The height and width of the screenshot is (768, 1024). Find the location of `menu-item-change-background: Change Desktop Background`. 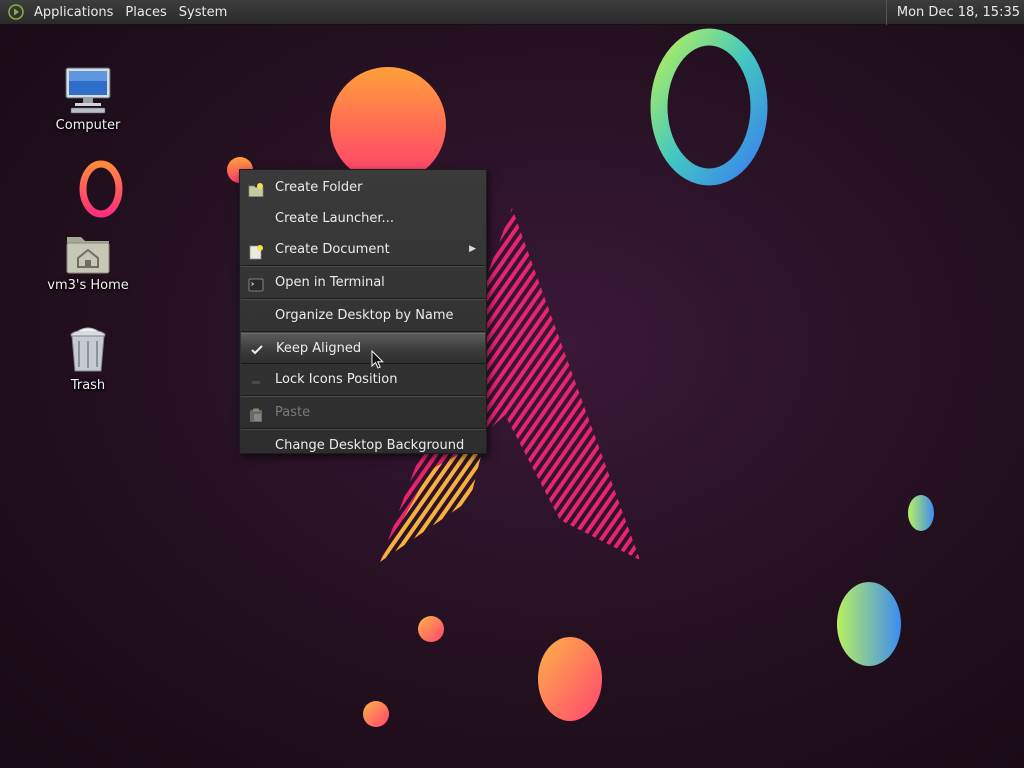

menu-item-change-background: Change Desktop Background is located at coordinates (363, 445).